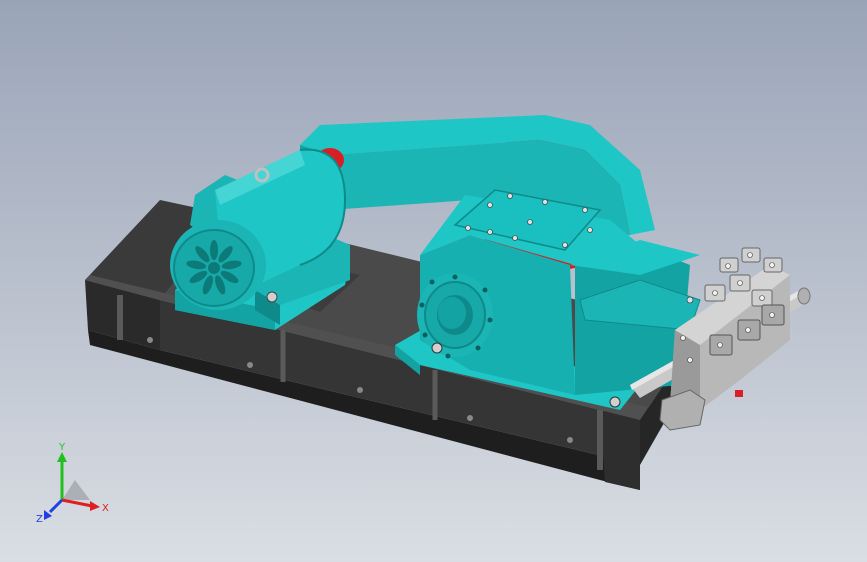 The width and height of the screenshot is (867, 562). What do you see at coordinates (105, 508) in the screenshot?
I see `x-axis-label: X` at bounding box center [105, 508].